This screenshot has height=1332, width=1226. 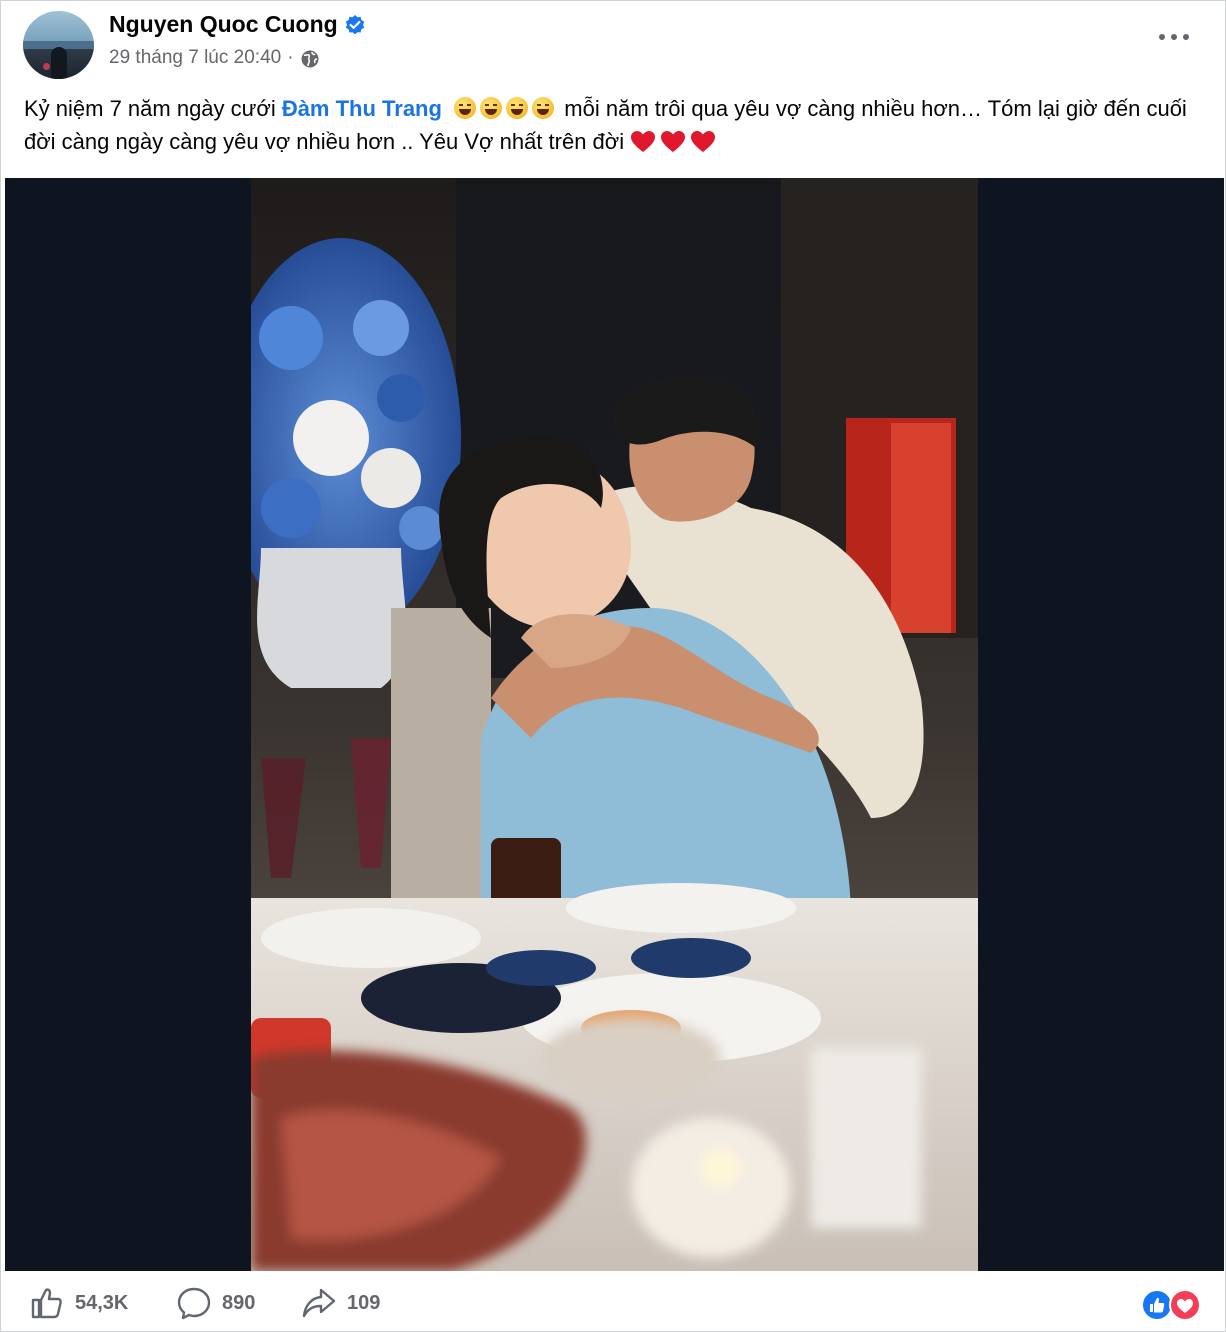 I want to click on mention-link: Đàm Thu Trang, so click(x=362, y=108).